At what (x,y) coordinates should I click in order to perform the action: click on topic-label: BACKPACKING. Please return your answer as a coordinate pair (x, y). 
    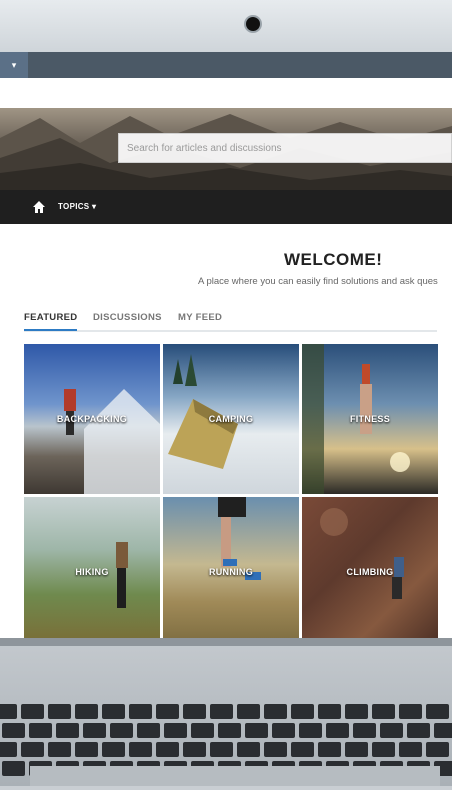
    Looking at the image, I should click on (92, 419).